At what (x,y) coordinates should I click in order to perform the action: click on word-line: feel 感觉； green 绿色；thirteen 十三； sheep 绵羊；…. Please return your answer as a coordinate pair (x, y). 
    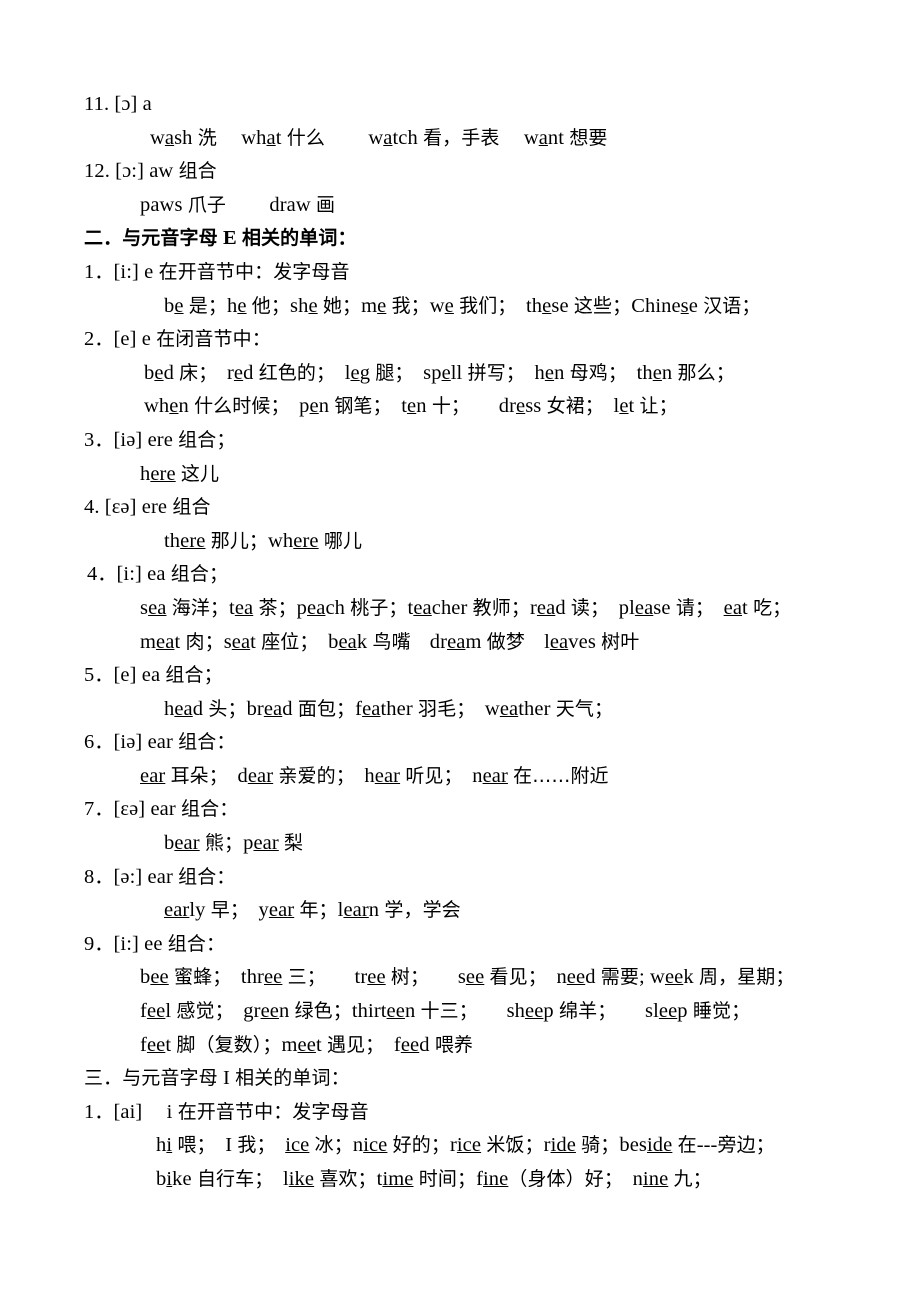
    Looking at the image, I should click on (445, 1011).